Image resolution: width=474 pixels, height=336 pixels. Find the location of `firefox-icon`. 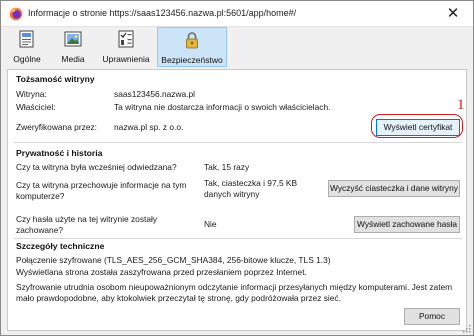

firefox-icon is located at coordinates (16, 14).